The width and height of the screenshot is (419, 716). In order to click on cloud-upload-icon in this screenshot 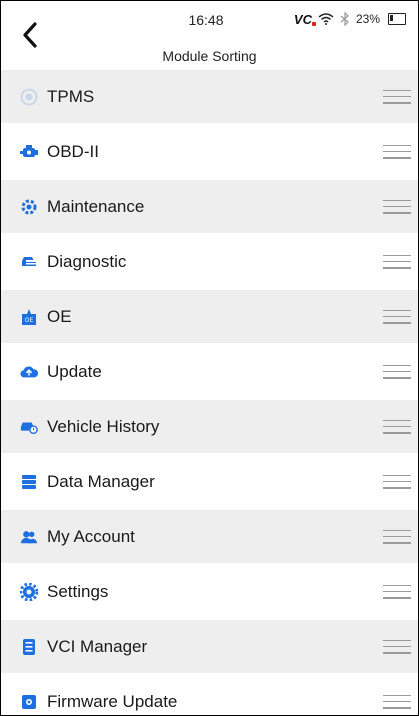, I will do `click(29, 372)`.